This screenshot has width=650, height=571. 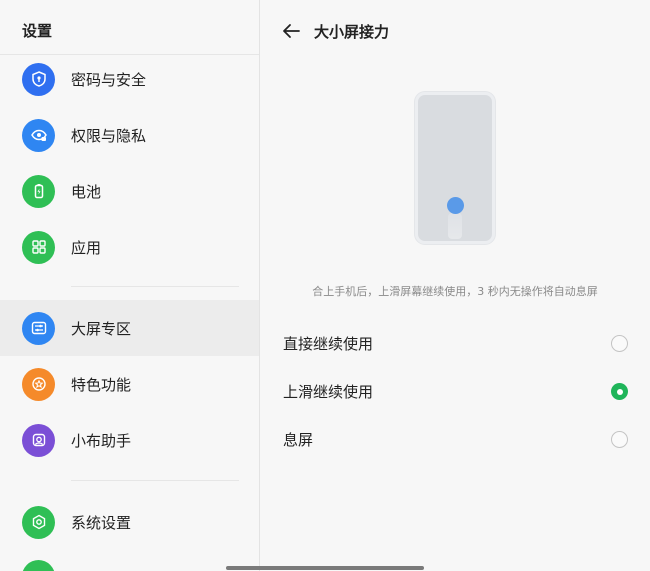 What do you see at coordinates (129, 191) in the screenshot?
I see `sidebar-item-battery: 电池` at bounding box center [129, 191].